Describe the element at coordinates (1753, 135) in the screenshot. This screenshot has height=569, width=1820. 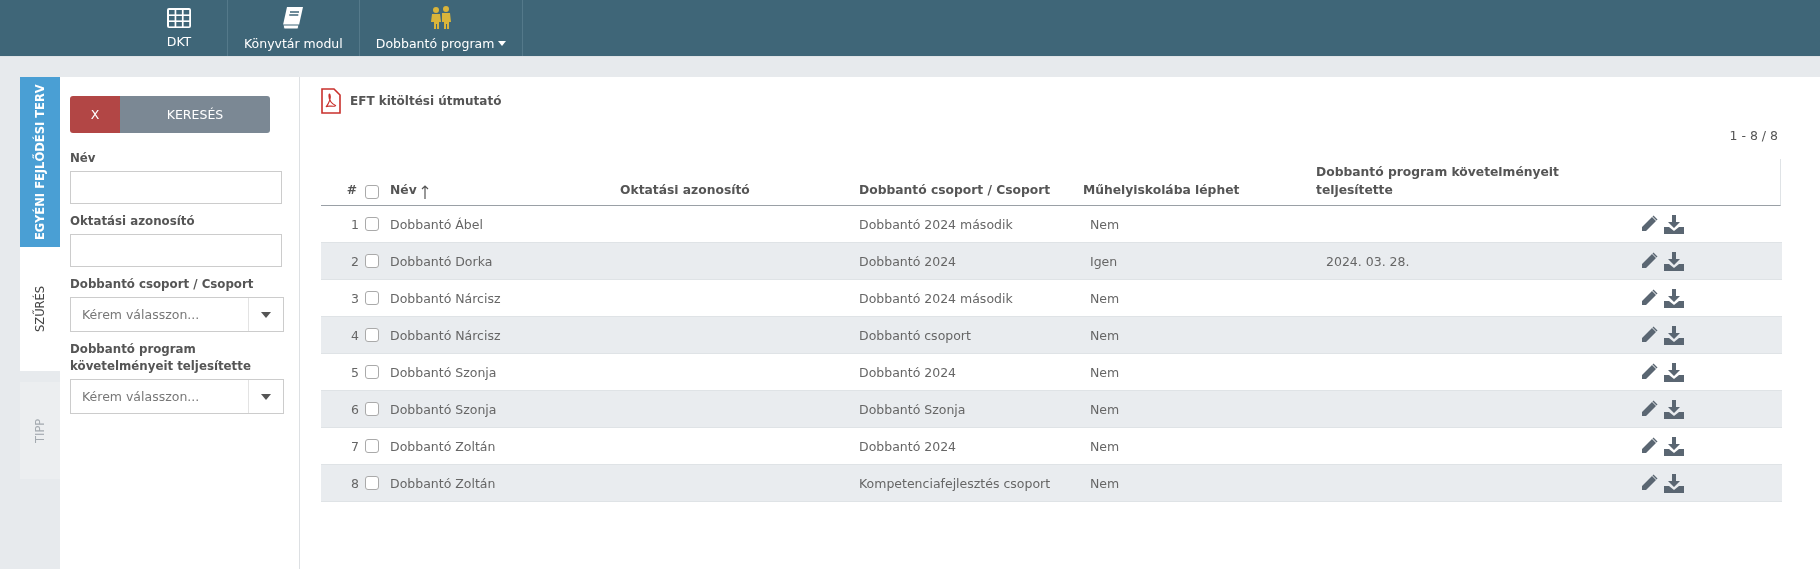
I see `pagination-info: 1 - 8 / 8` at that location.